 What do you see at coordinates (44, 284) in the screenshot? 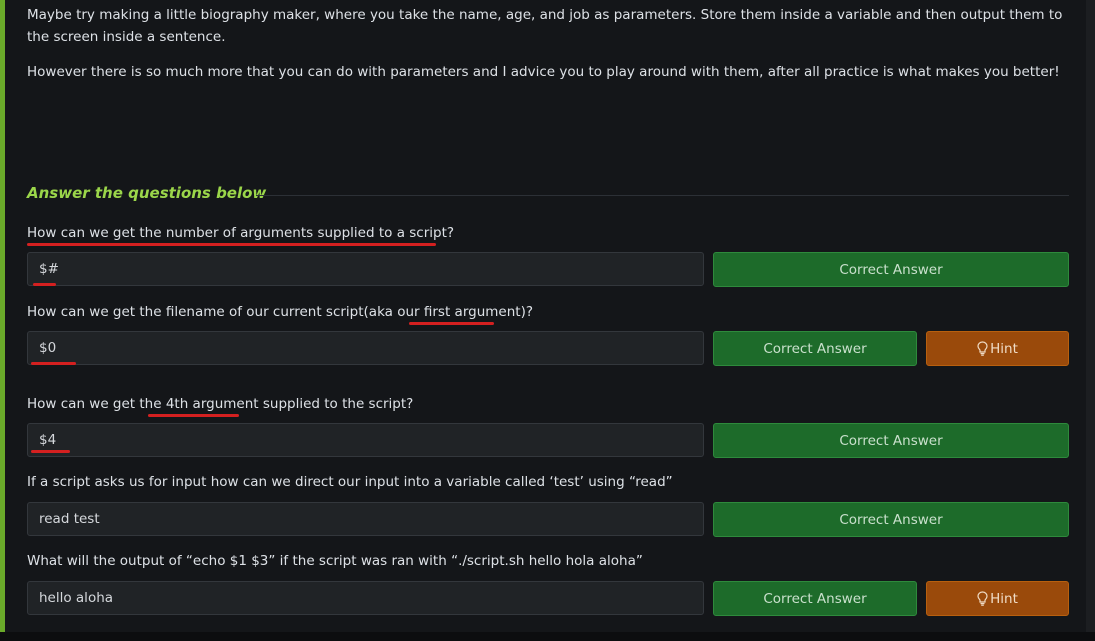
I see `answer-1-underline` at bounding box center [44, 284].